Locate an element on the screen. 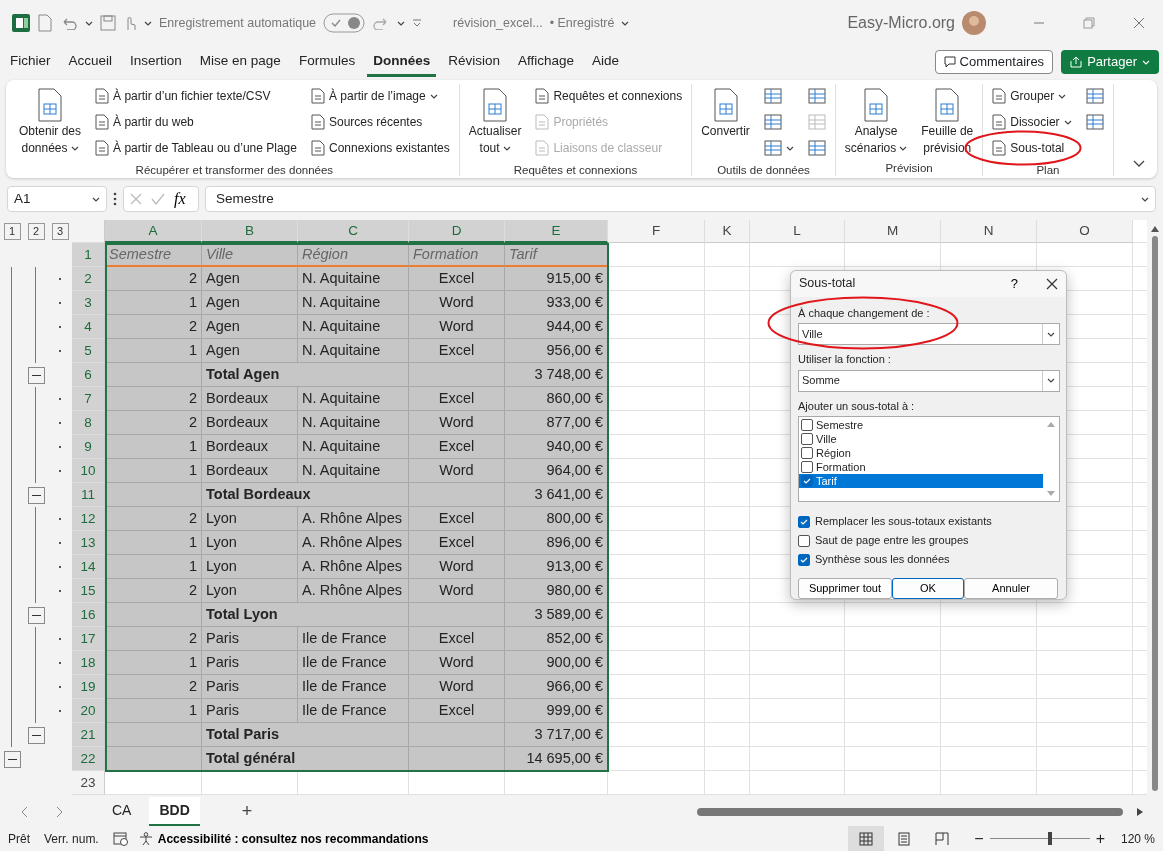  more-icon is located at coordinates (115, 199).